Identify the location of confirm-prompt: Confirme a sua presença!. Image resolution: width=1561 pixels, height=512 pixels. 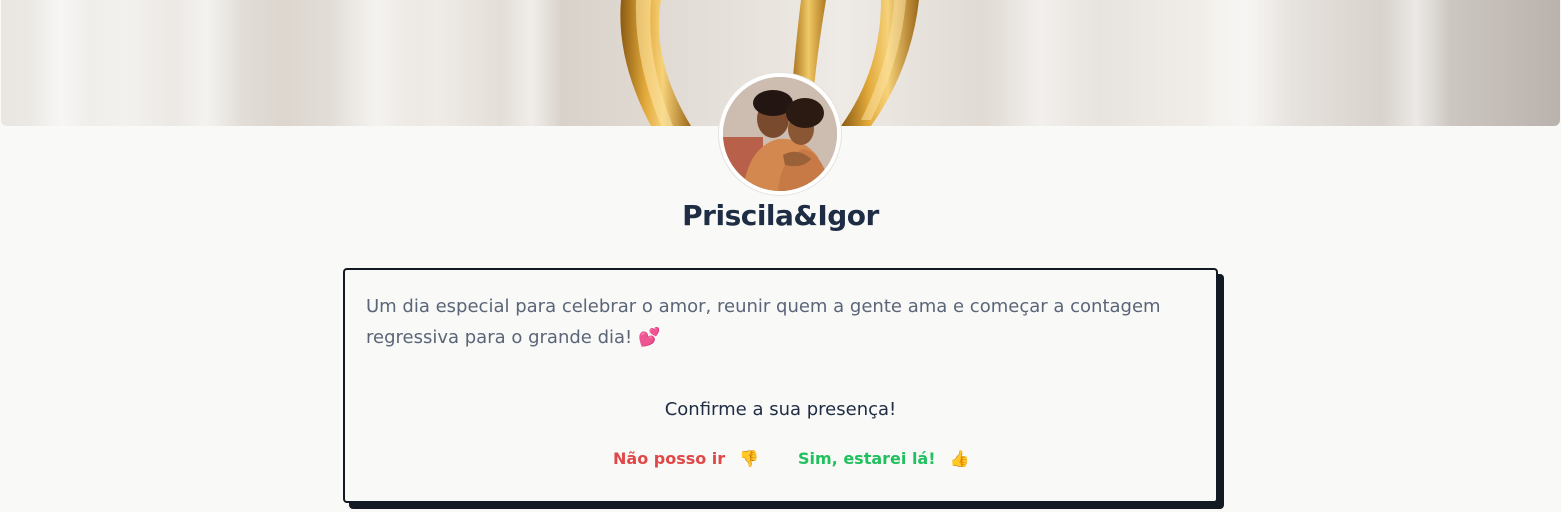
(780, 409).